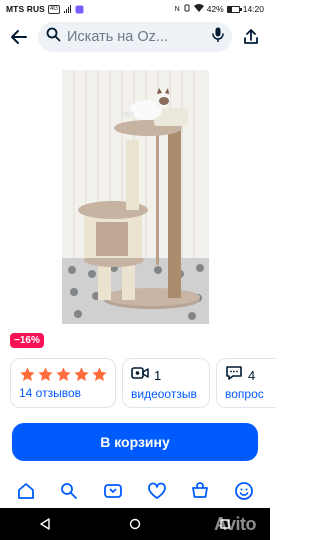  What do you see at coordinates (135, 9) in the screenshot?
I see `status-bar: MTS RUS 4G N 42% 14:20` at bounding box center [135, 9].